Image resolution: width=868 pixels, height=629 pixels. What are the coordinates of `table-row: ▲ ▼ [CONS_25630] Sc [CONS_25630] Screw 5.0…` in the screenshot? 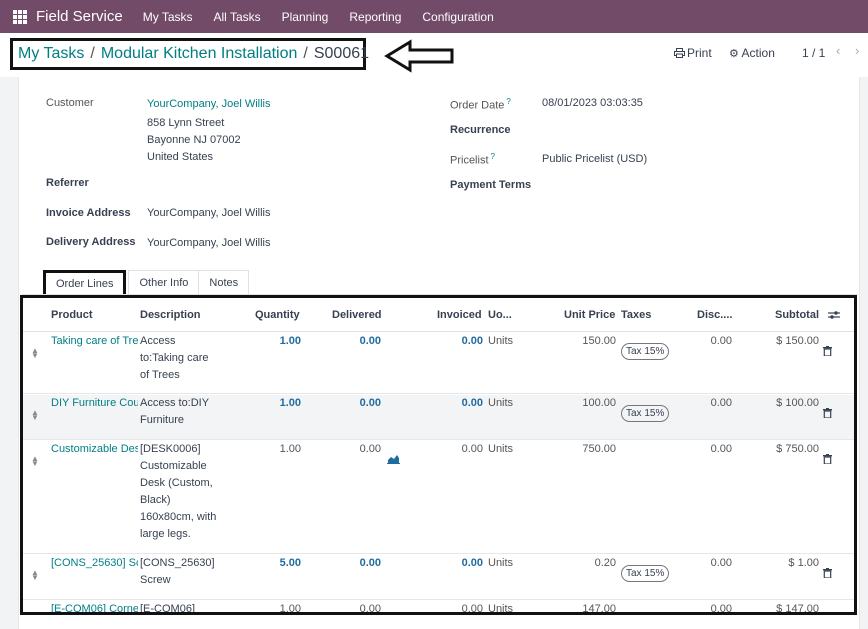 It's located at (438, 577).